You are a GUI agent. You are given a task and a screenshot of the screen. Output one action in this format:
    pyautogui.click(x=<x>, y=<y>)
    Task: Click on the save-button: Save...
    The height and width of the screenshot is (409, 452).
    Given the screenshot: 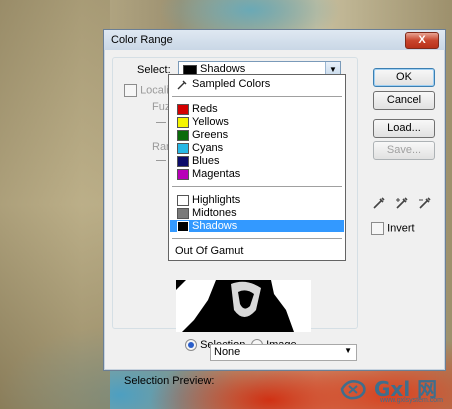 What is the action you would take?
    pyautogui.click(x=404, y=150)
    